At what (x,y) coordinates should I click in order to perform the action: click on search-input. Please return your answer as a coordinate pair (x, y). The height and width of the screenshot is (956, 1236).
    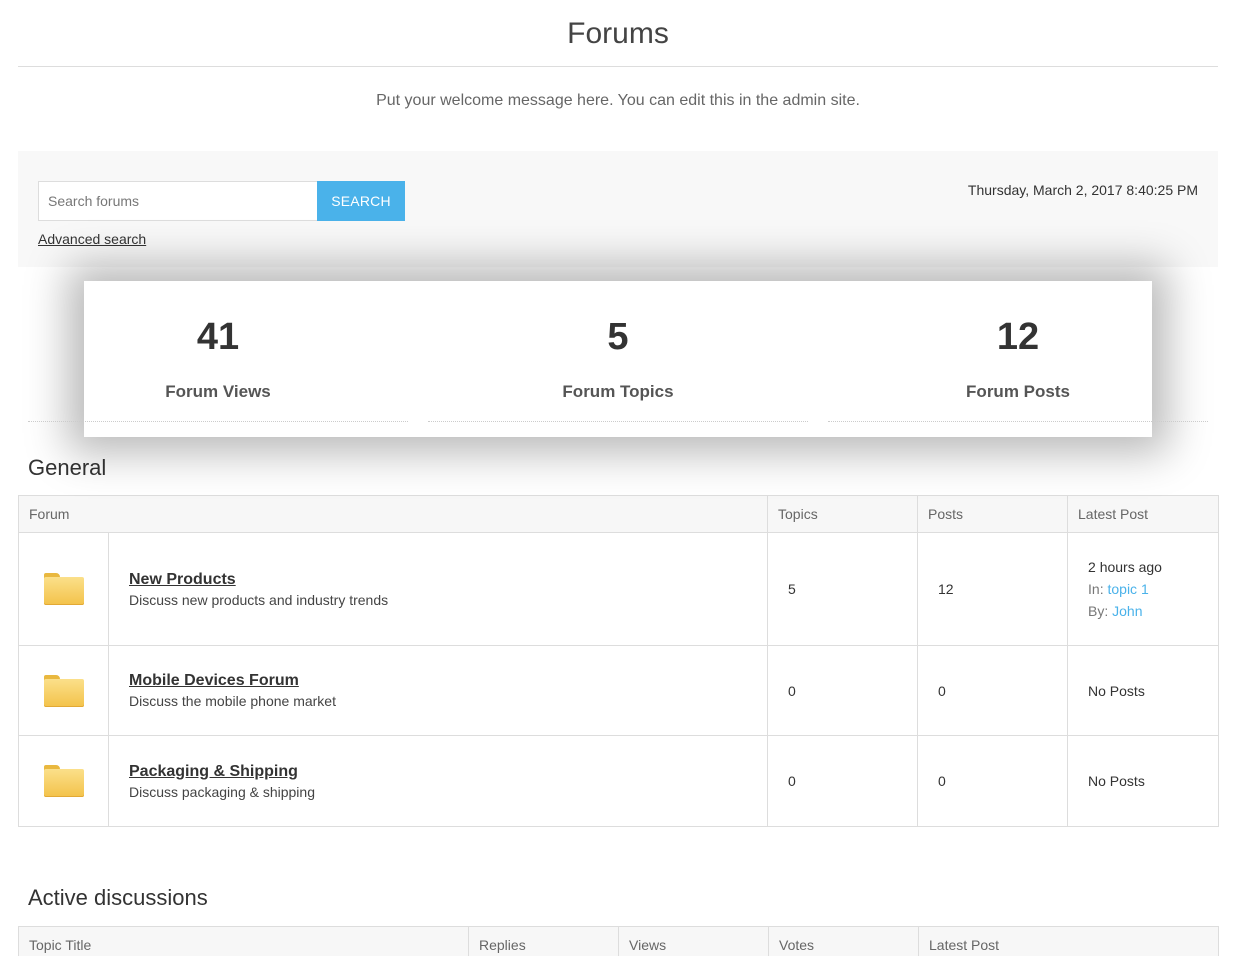
    Looking at the image, I should click on (178, 201).